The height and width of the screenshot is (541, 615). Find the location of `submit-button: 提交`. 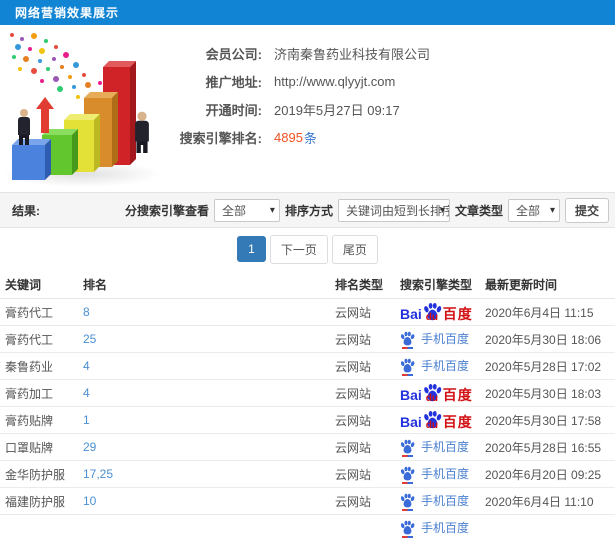

submit-button: 提交 is located at coordinates (587, 210).